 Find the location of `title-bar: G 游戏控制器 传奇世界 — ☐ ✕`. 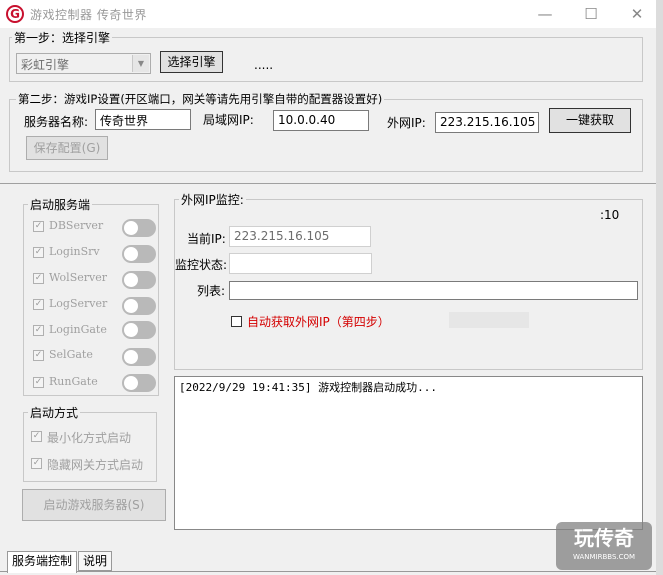

title-bar: G 游戏控制器 传奇世界 — ☐ ✕ is located at coordinates (331, 14).